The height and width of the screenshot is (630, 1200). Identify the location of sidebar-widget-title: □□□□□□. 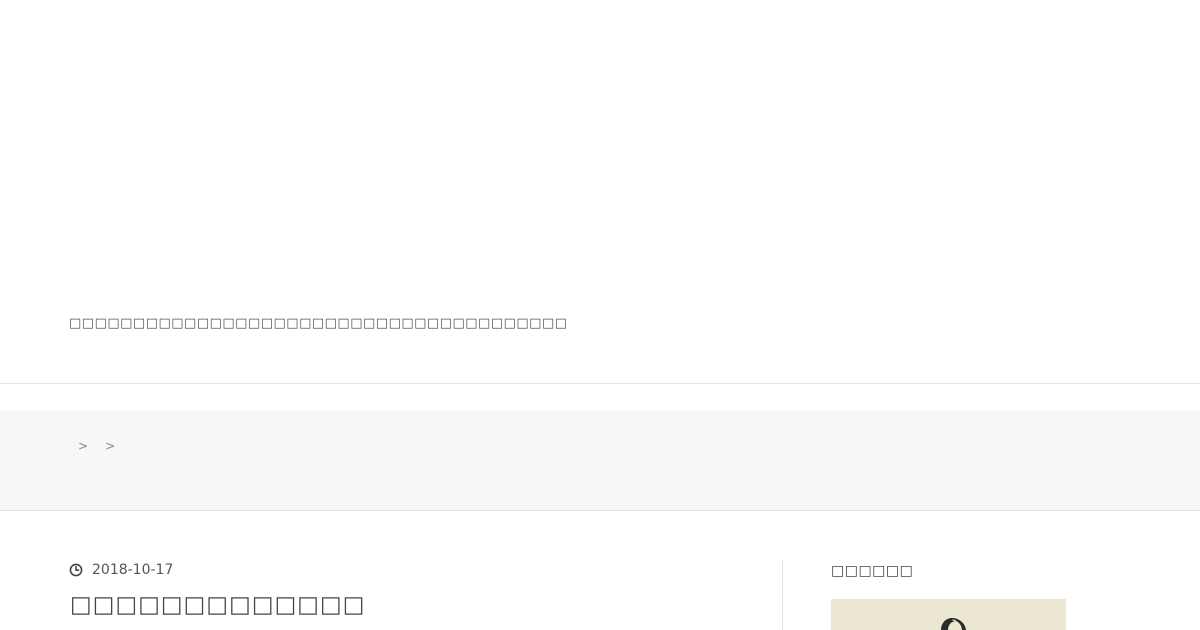
(872, 571).